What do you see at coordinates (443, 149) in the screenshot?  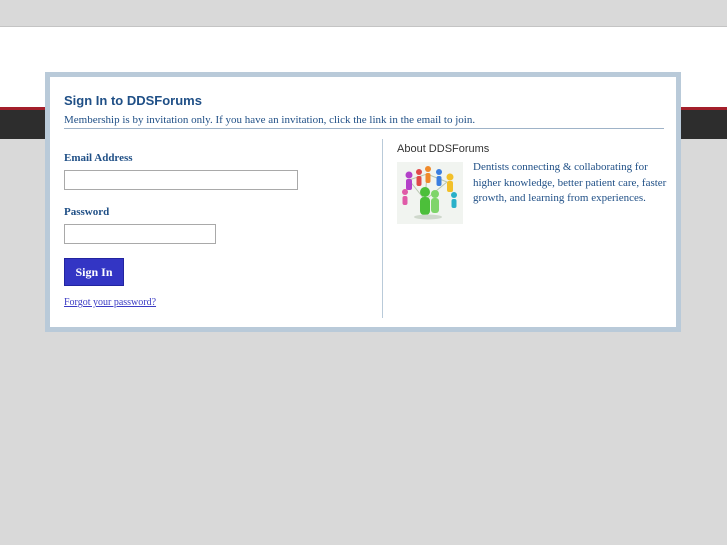 I see `about-title: About DDSForums` at bounding box center [443, 149].